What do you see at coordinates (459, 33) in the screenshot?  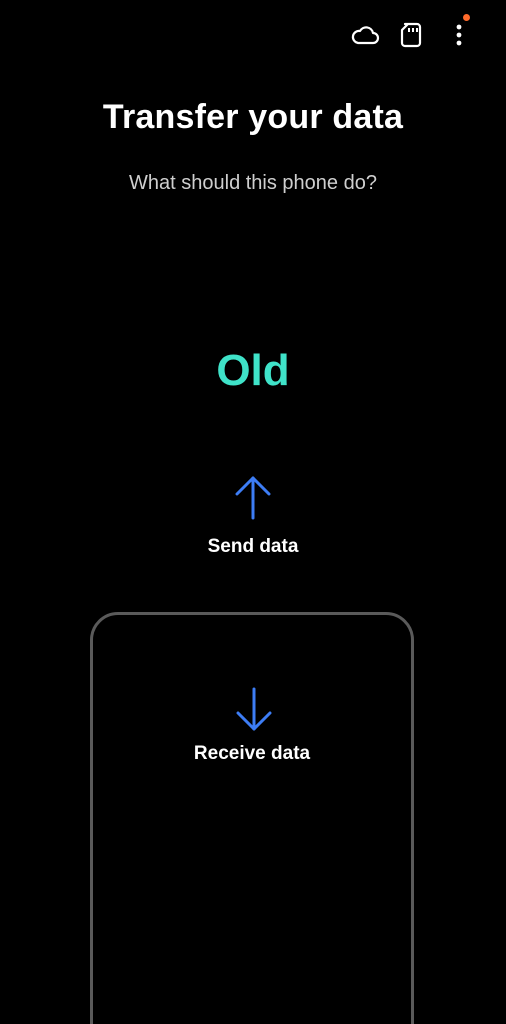 I see `more-options-icon` at bounding box center [459, 33].